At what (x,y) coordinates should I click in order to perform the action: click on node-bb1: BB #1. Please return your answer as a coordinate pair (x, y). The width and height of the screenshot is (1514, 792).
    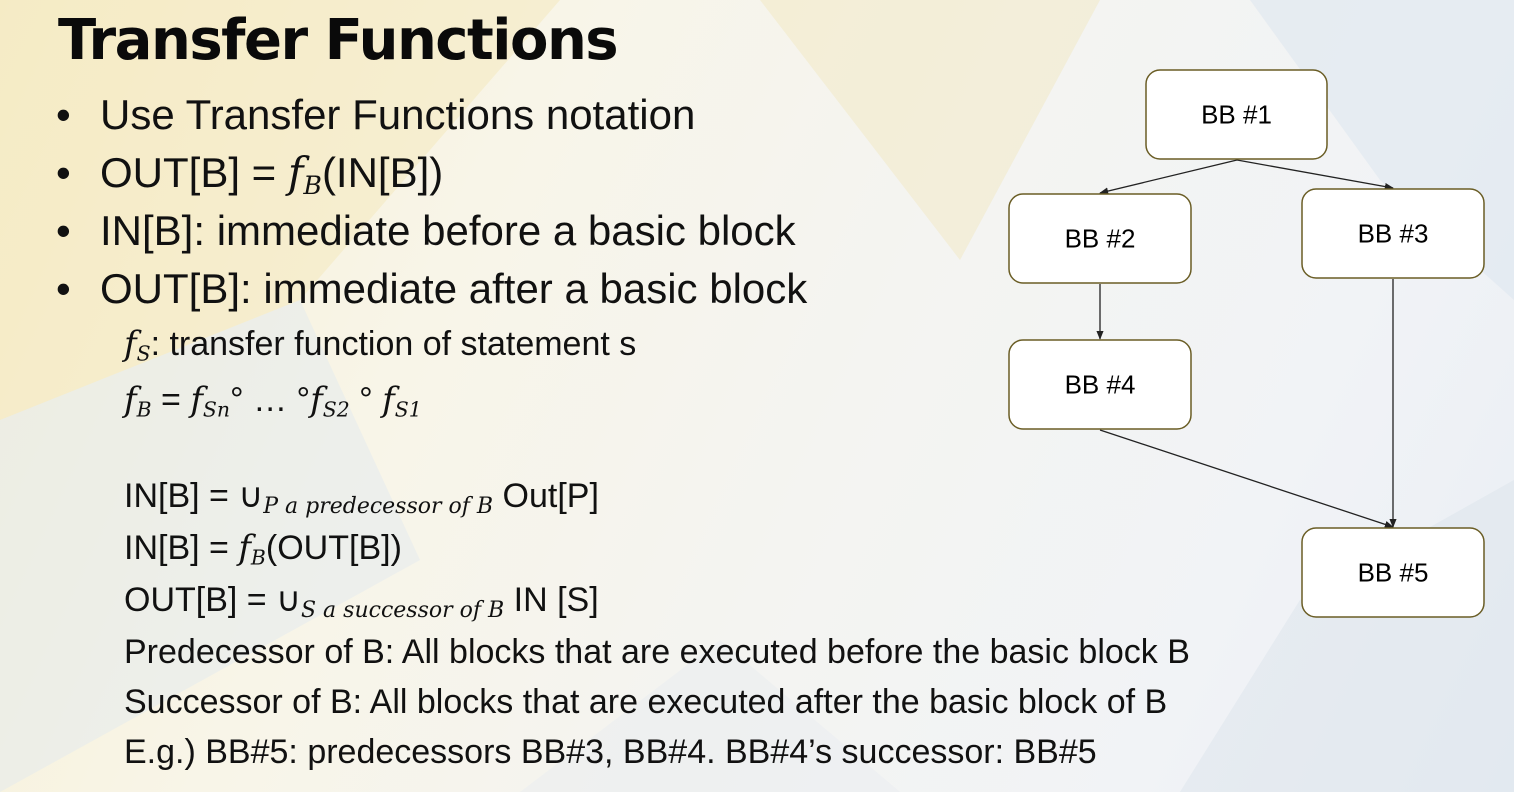
    Looking at the image, I should click on (1236, 114).